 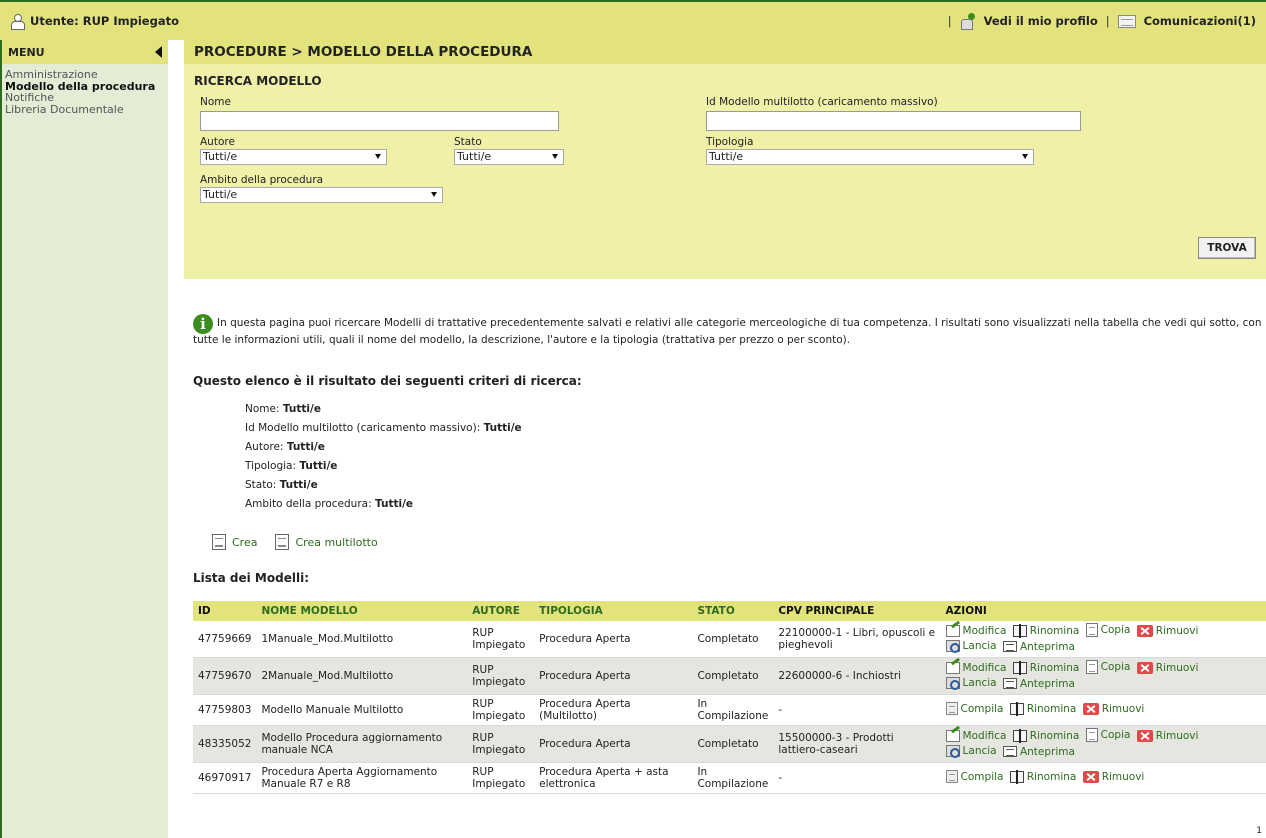 I want to click on sidebar-item-notifiche: Notifiche, so click(x=86, y=98).